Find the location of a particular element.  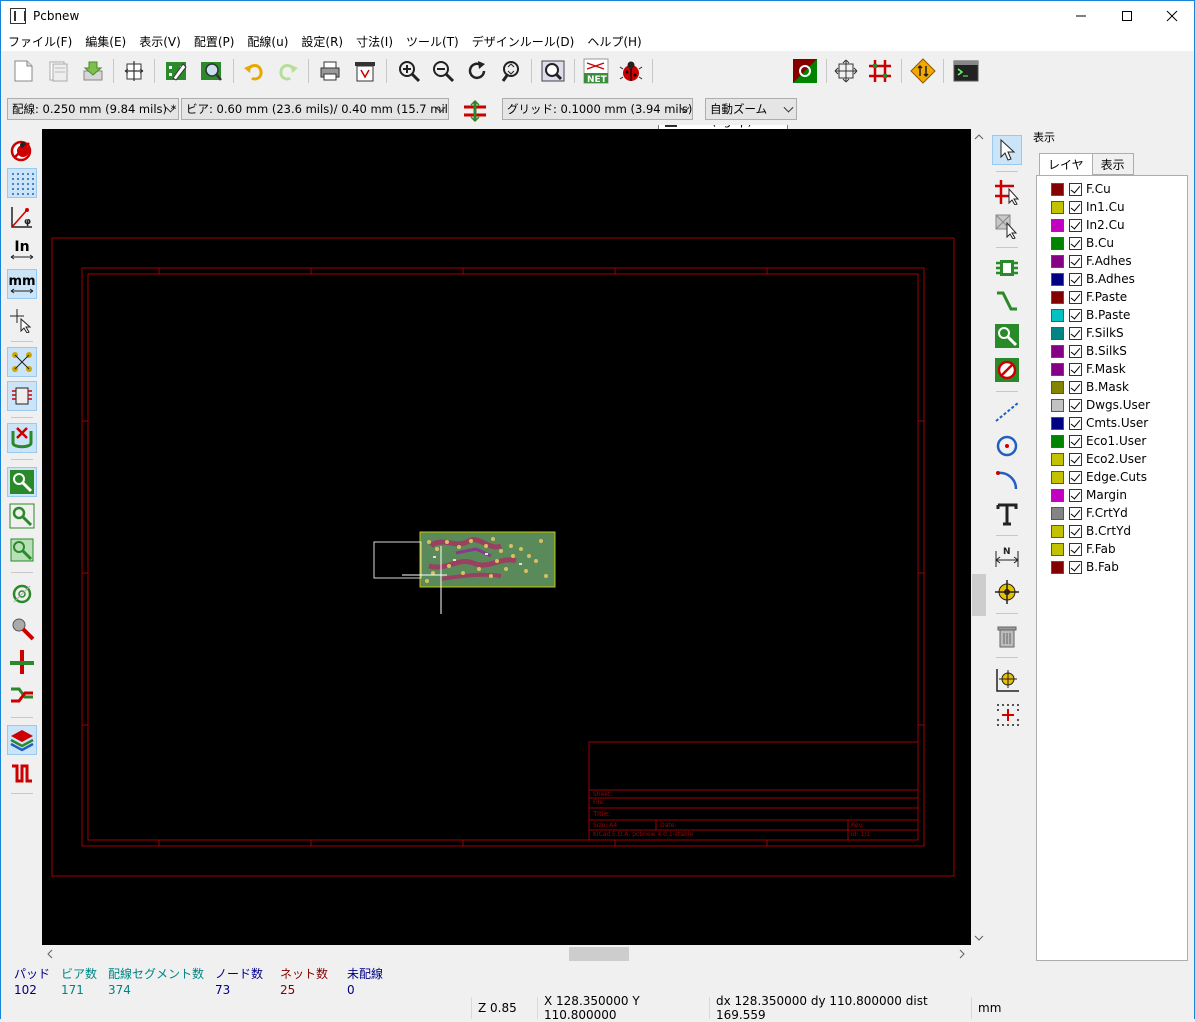

zoom-select: 自動ズーム is located at coordinates (751, 109).